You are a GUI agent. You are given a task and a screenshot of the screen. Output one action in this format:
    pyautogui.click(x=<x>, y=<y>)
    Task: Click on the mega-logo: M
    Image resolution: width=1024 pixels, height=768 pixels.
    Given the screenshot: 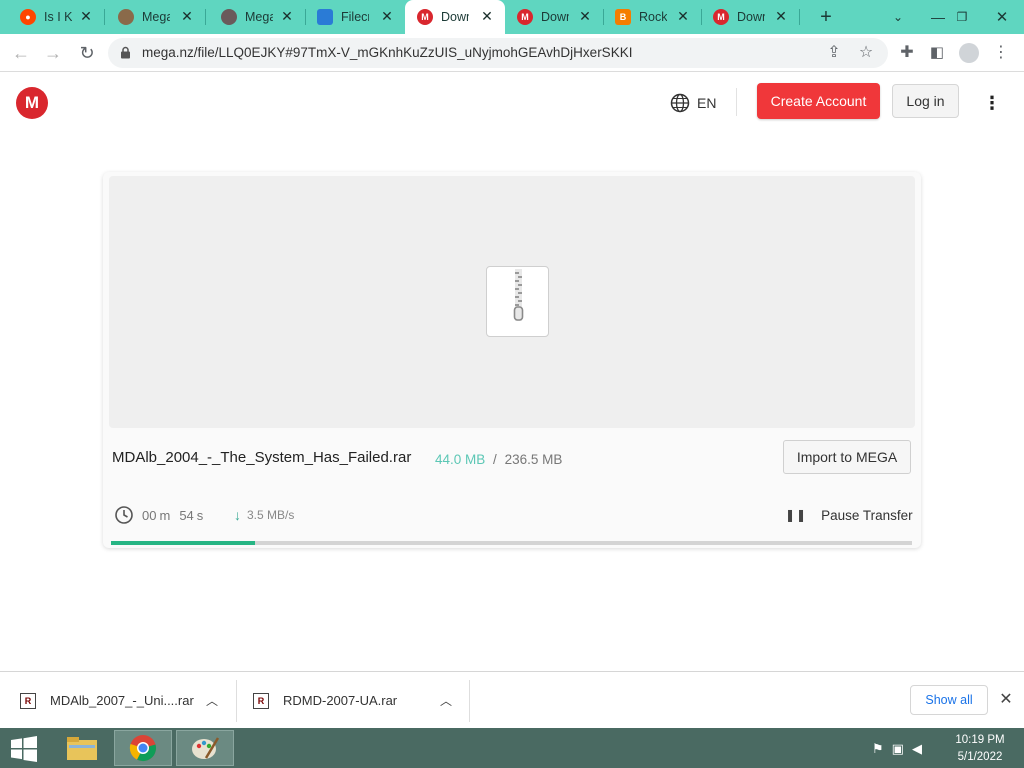 What is the action you would take?
    pyautogui.click(x=32, y=103)
    